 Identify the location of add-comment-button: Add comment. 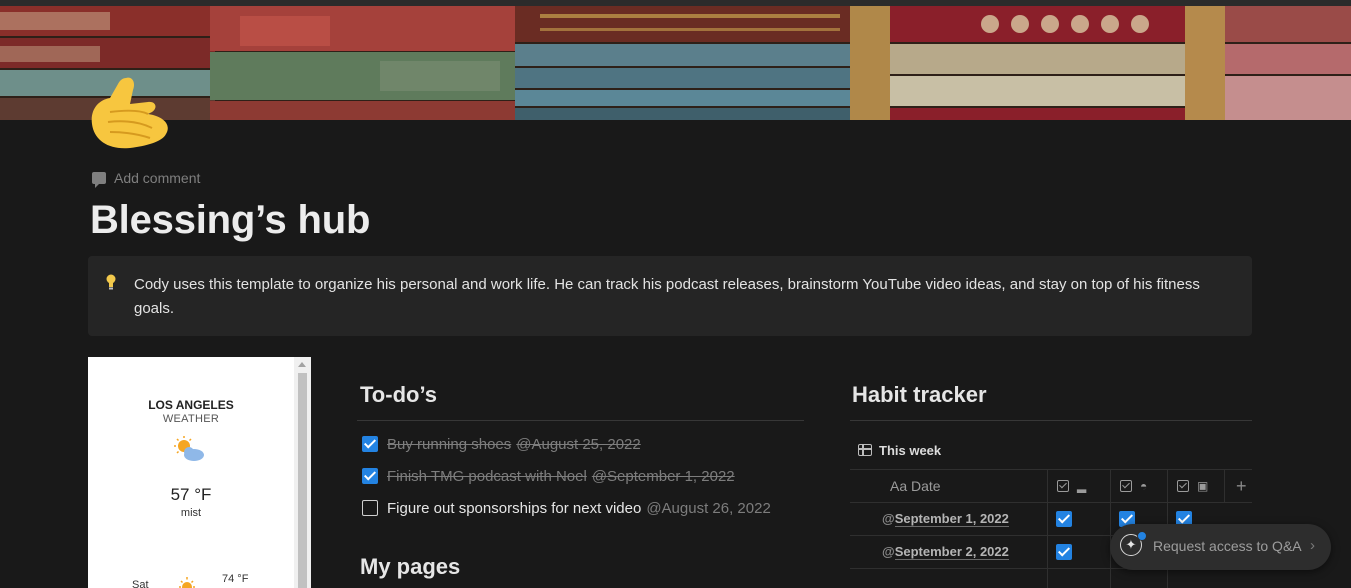
(146, 178).